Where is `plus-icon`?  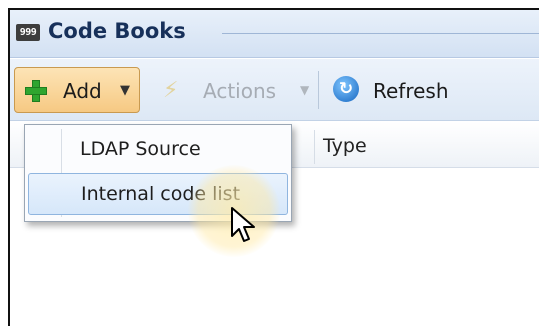 plus-icon is located at coordinates (36, 91).